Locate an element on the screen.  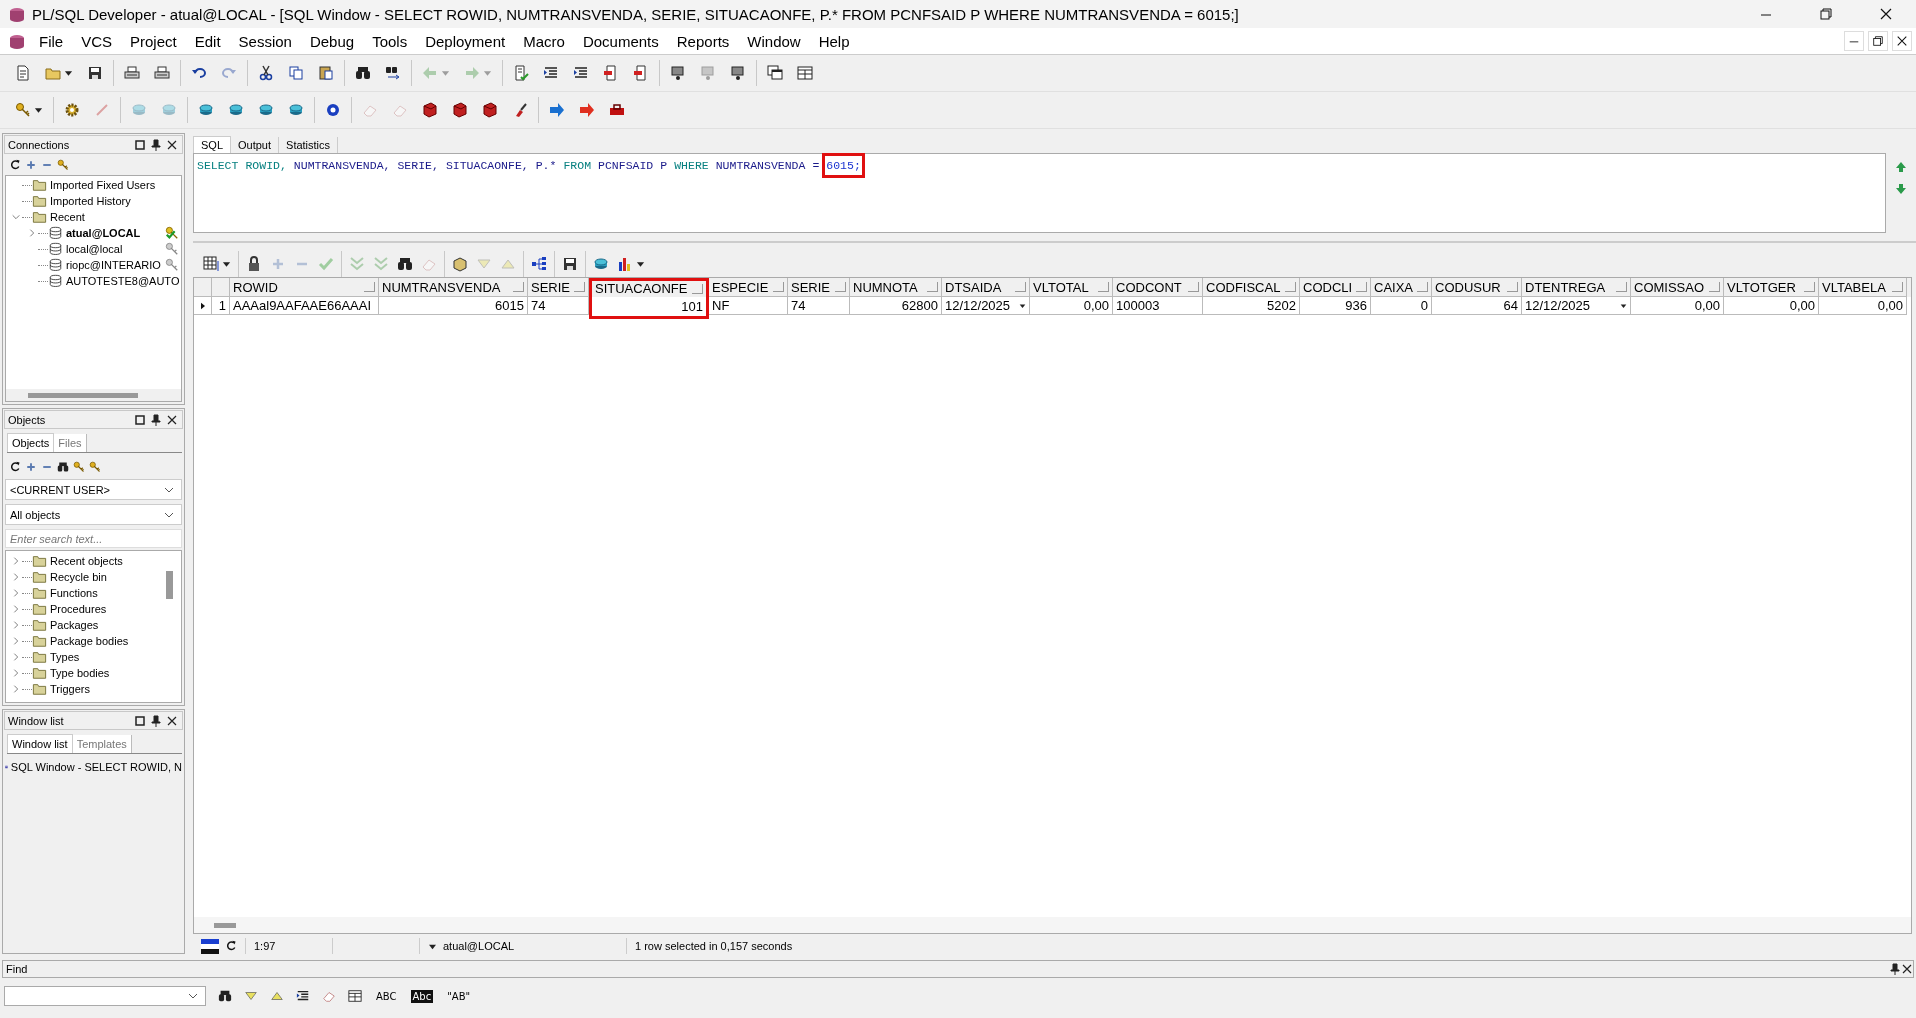
menu-item: File is located at coordinates (51, 41).